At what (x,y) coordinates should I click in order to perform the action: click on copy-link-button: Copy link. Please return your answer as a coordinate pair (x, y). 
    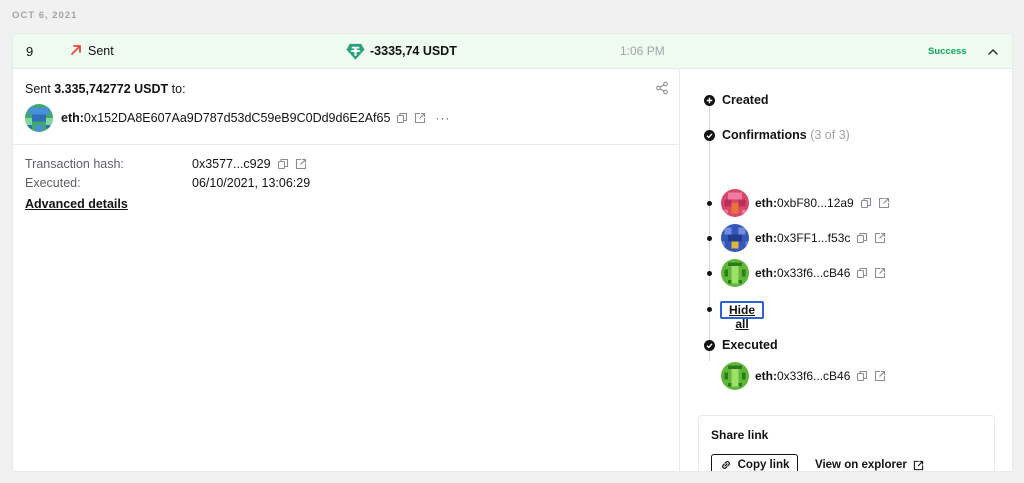
    Looking at the image, I should click on (754, 462).